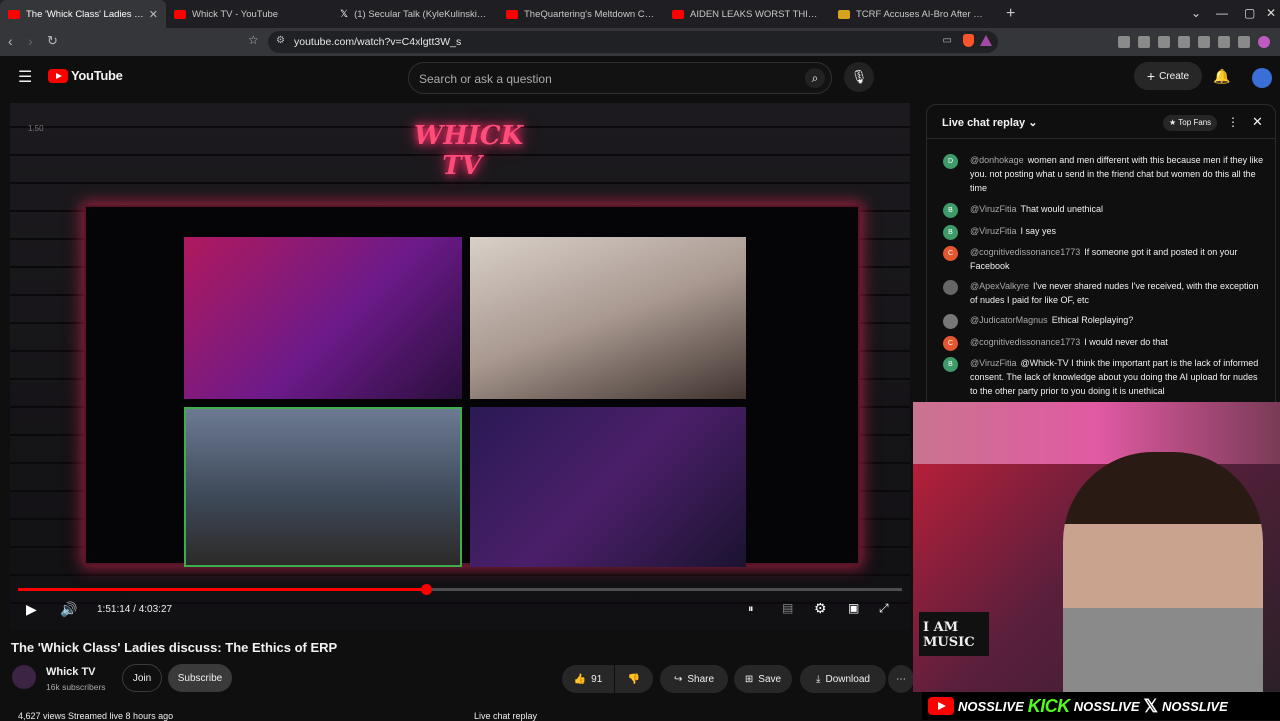 The image size is (1280, 721). Describe the element at coordinates (280, 40) in the screenshot. I see `site-info-icon: ⚙` at that location.